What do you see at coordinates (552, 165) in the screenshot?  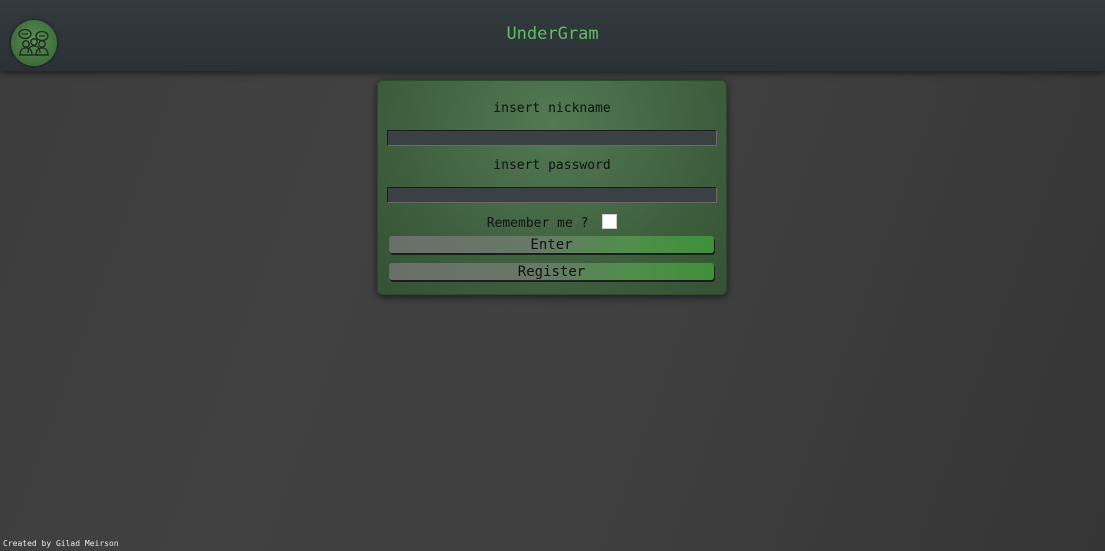 I see `password-label: insert password` at bounding box center [552, 165].